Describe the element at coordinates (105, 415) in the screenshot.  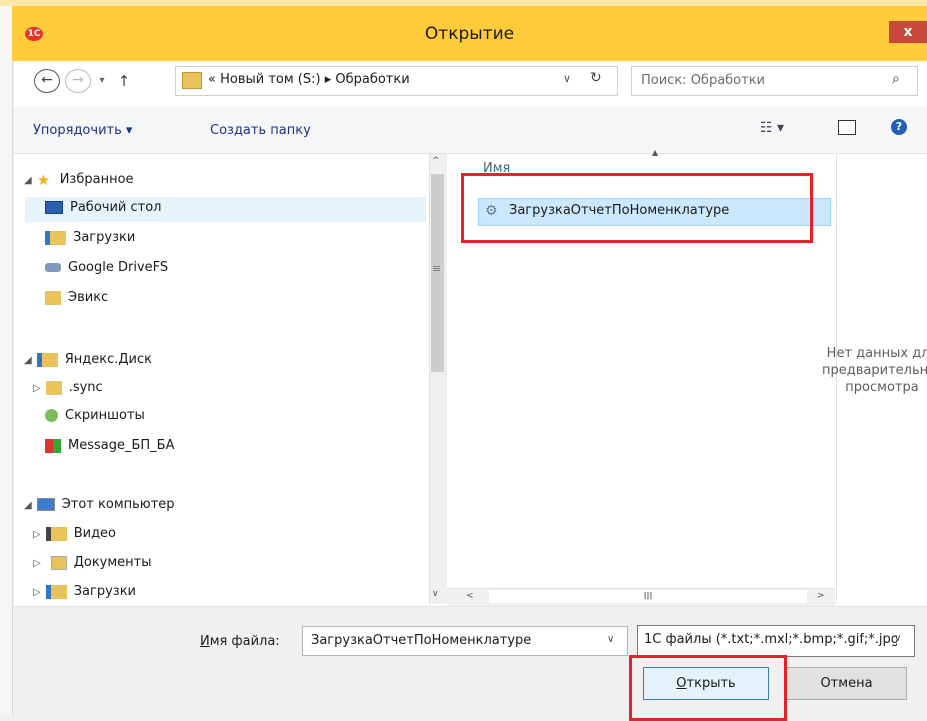
I see `nav-item-label: Скриншоты` at that location.